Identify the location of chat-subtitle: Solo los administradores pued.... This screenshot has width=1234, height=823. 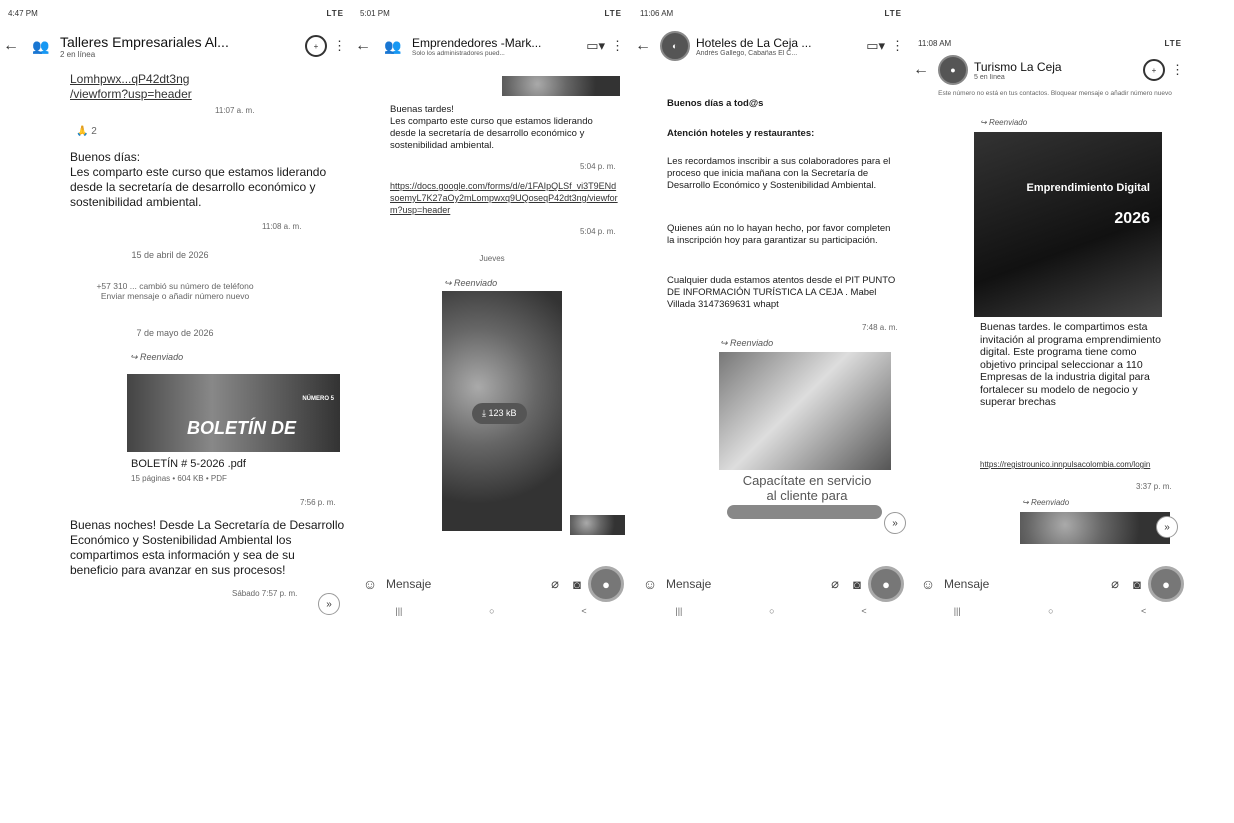
(458, 53).